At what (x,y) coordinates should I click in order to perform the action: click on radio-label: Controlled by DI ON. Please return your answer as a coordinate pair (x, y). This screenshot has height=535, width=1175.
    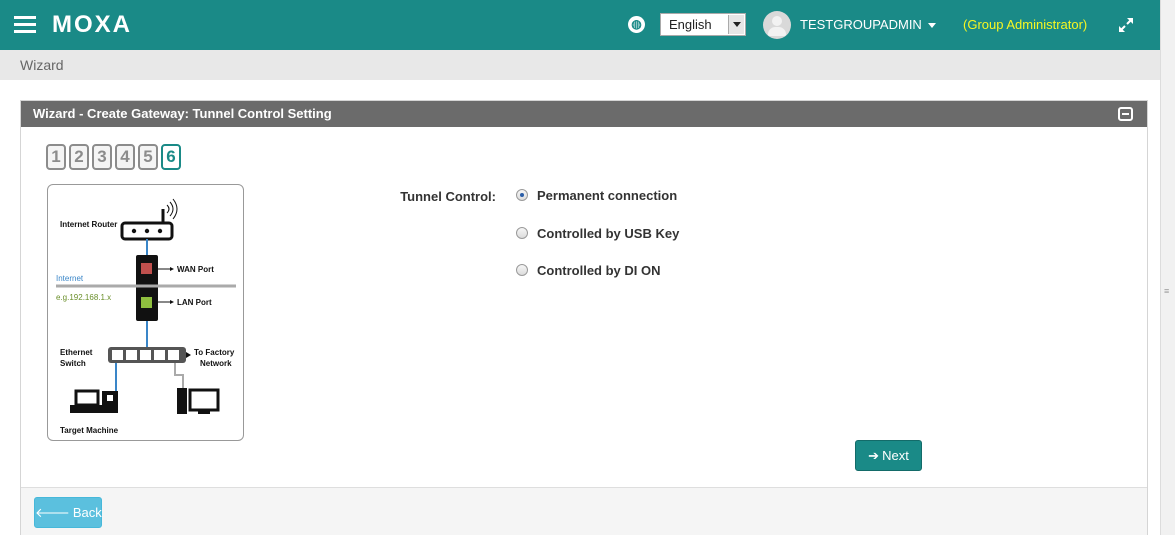
    Looking at the image, I should click on (599, 270).